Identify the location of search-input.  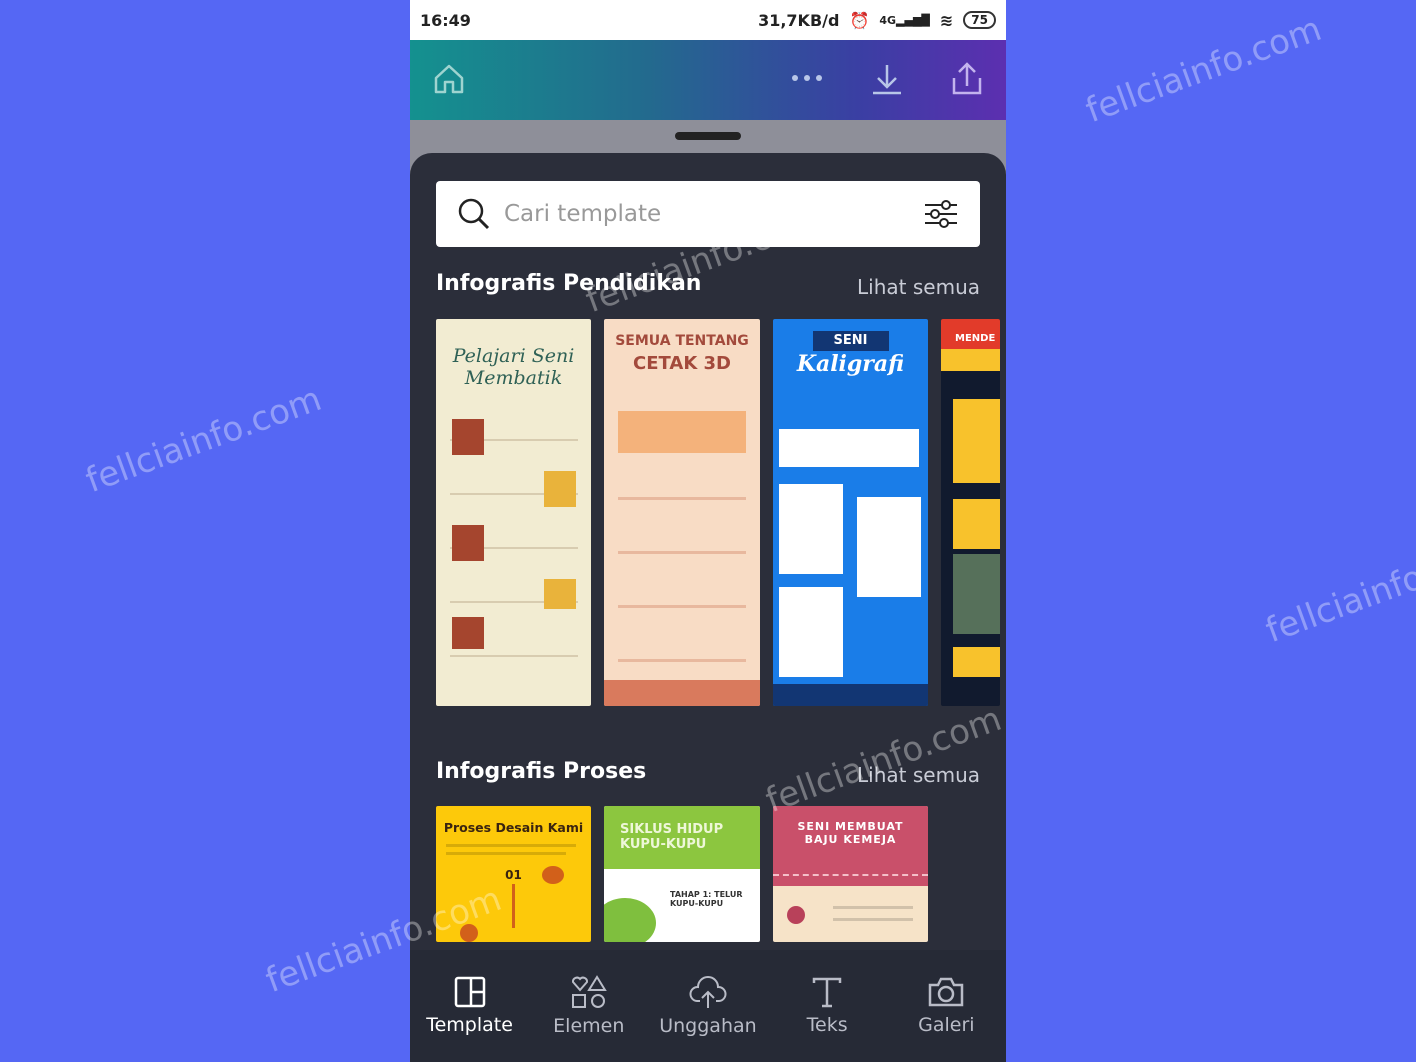
(714, 214).